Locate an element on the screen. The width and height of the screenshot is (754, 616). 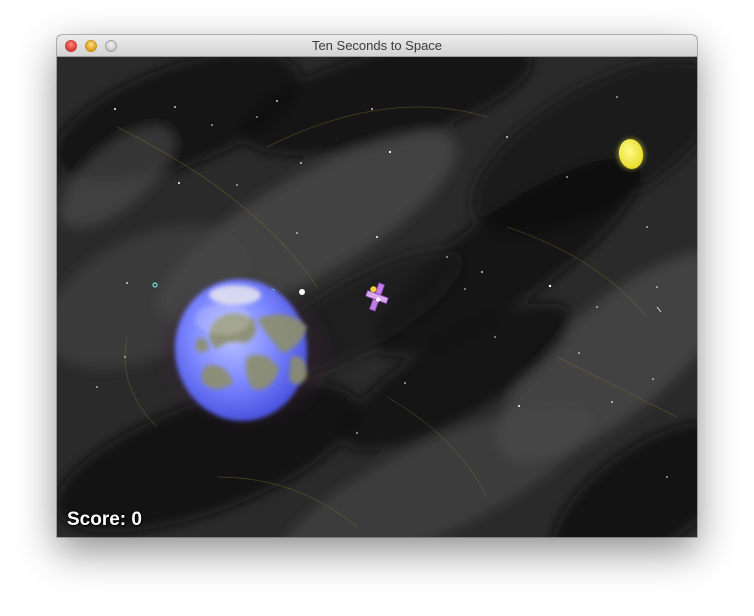
title-bar: Ten Seconds to Space is located at coordinates (377, 46).